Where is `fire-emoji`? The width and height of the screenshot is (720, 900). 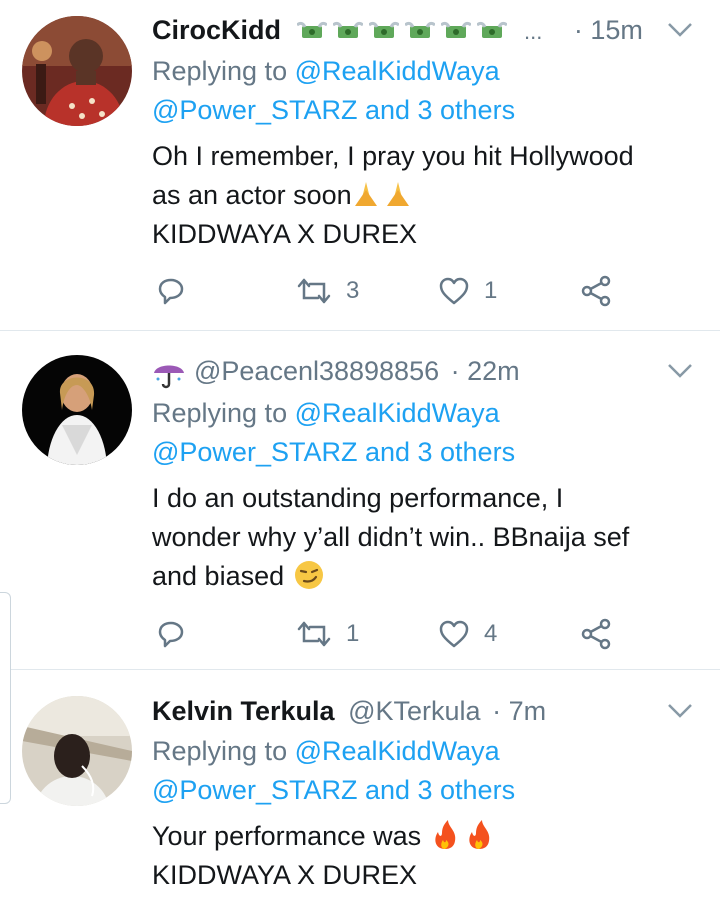 fire-emoji is located at coordinates (462, 834).